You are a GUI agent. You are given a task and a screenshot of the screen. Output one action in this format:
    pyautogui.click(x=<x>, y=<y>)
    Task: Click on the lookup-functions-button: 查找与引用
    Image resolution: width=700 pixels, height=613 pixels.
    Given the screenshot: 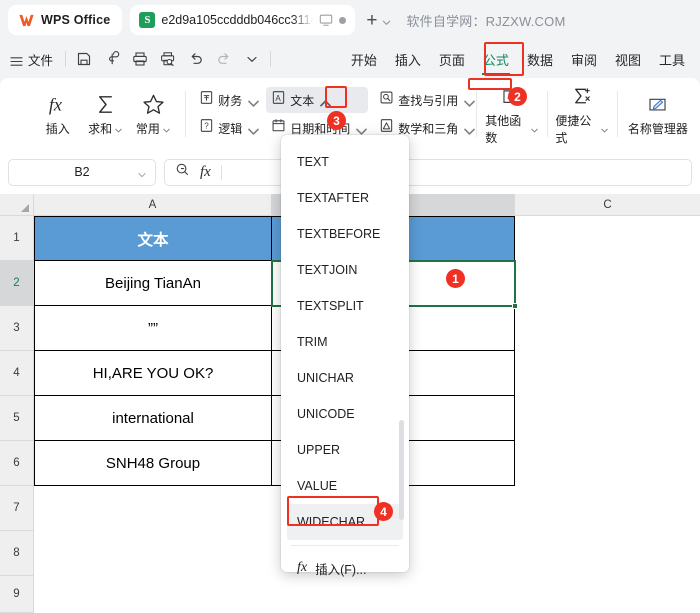 What is the action you would take?
    pyautogui.click(x=425, y=100)
    